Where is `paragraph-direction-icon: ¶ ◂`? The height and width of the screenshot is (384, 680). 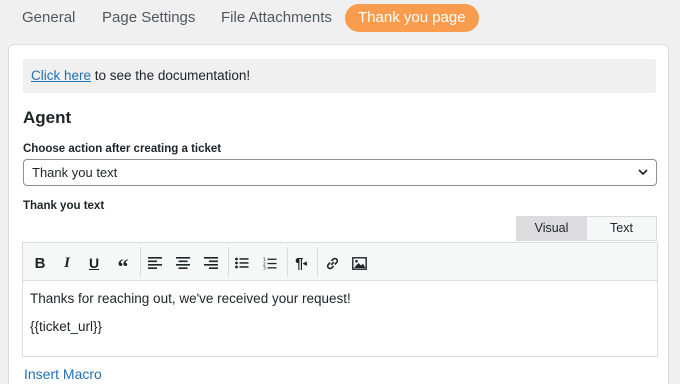 paragraph-direction-icon: ¶ ◂ is located at coordinates (301, 263).